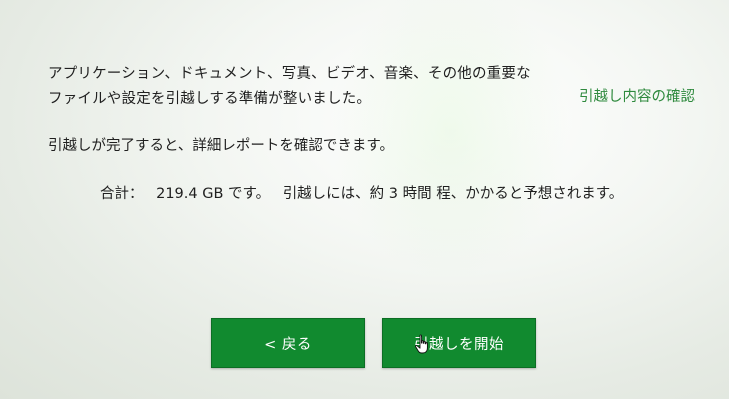  What do you see at coordinates (221, 146) in the screenshot?
I see `report-notice: 引越しが完了すると、詳細レポートを確認できます。` at bounding box center [221, 146].